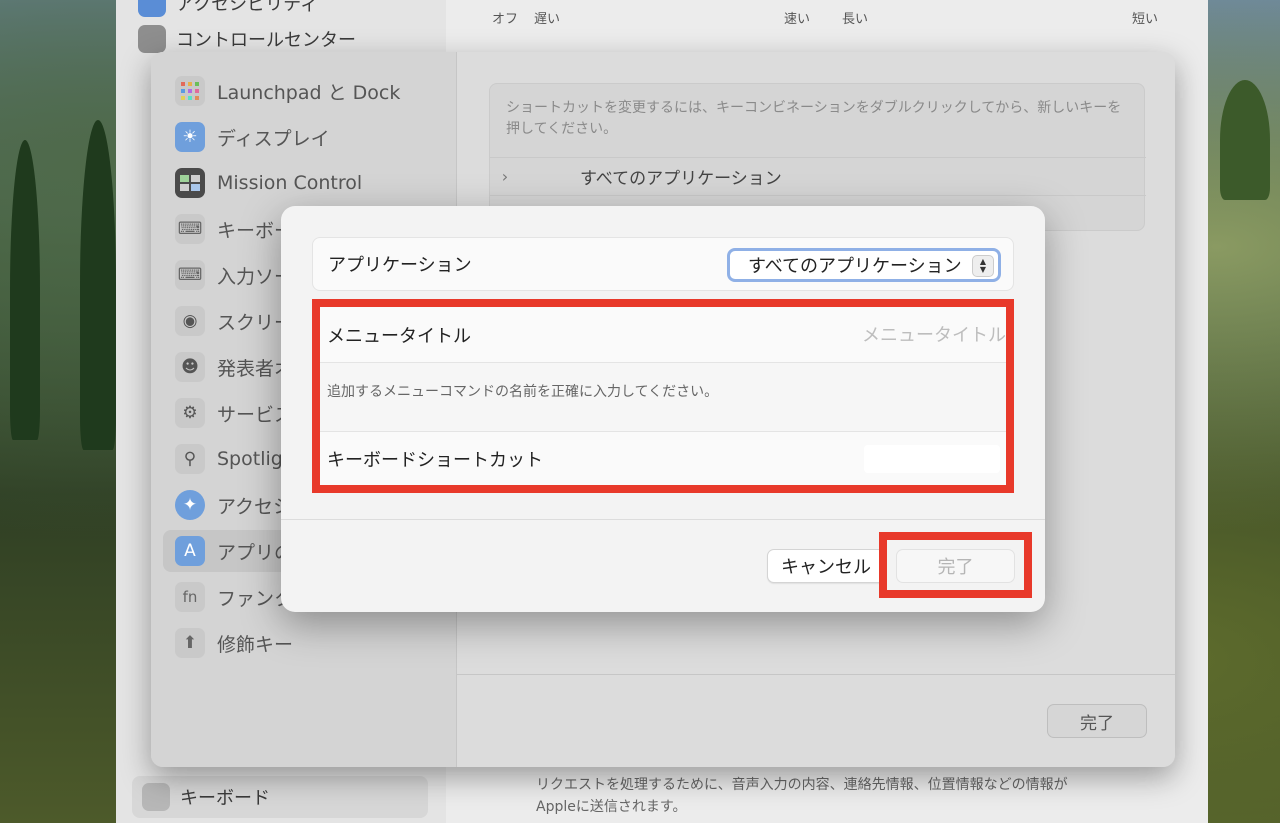  I want to click on menu-title-input, so click(886, 335).